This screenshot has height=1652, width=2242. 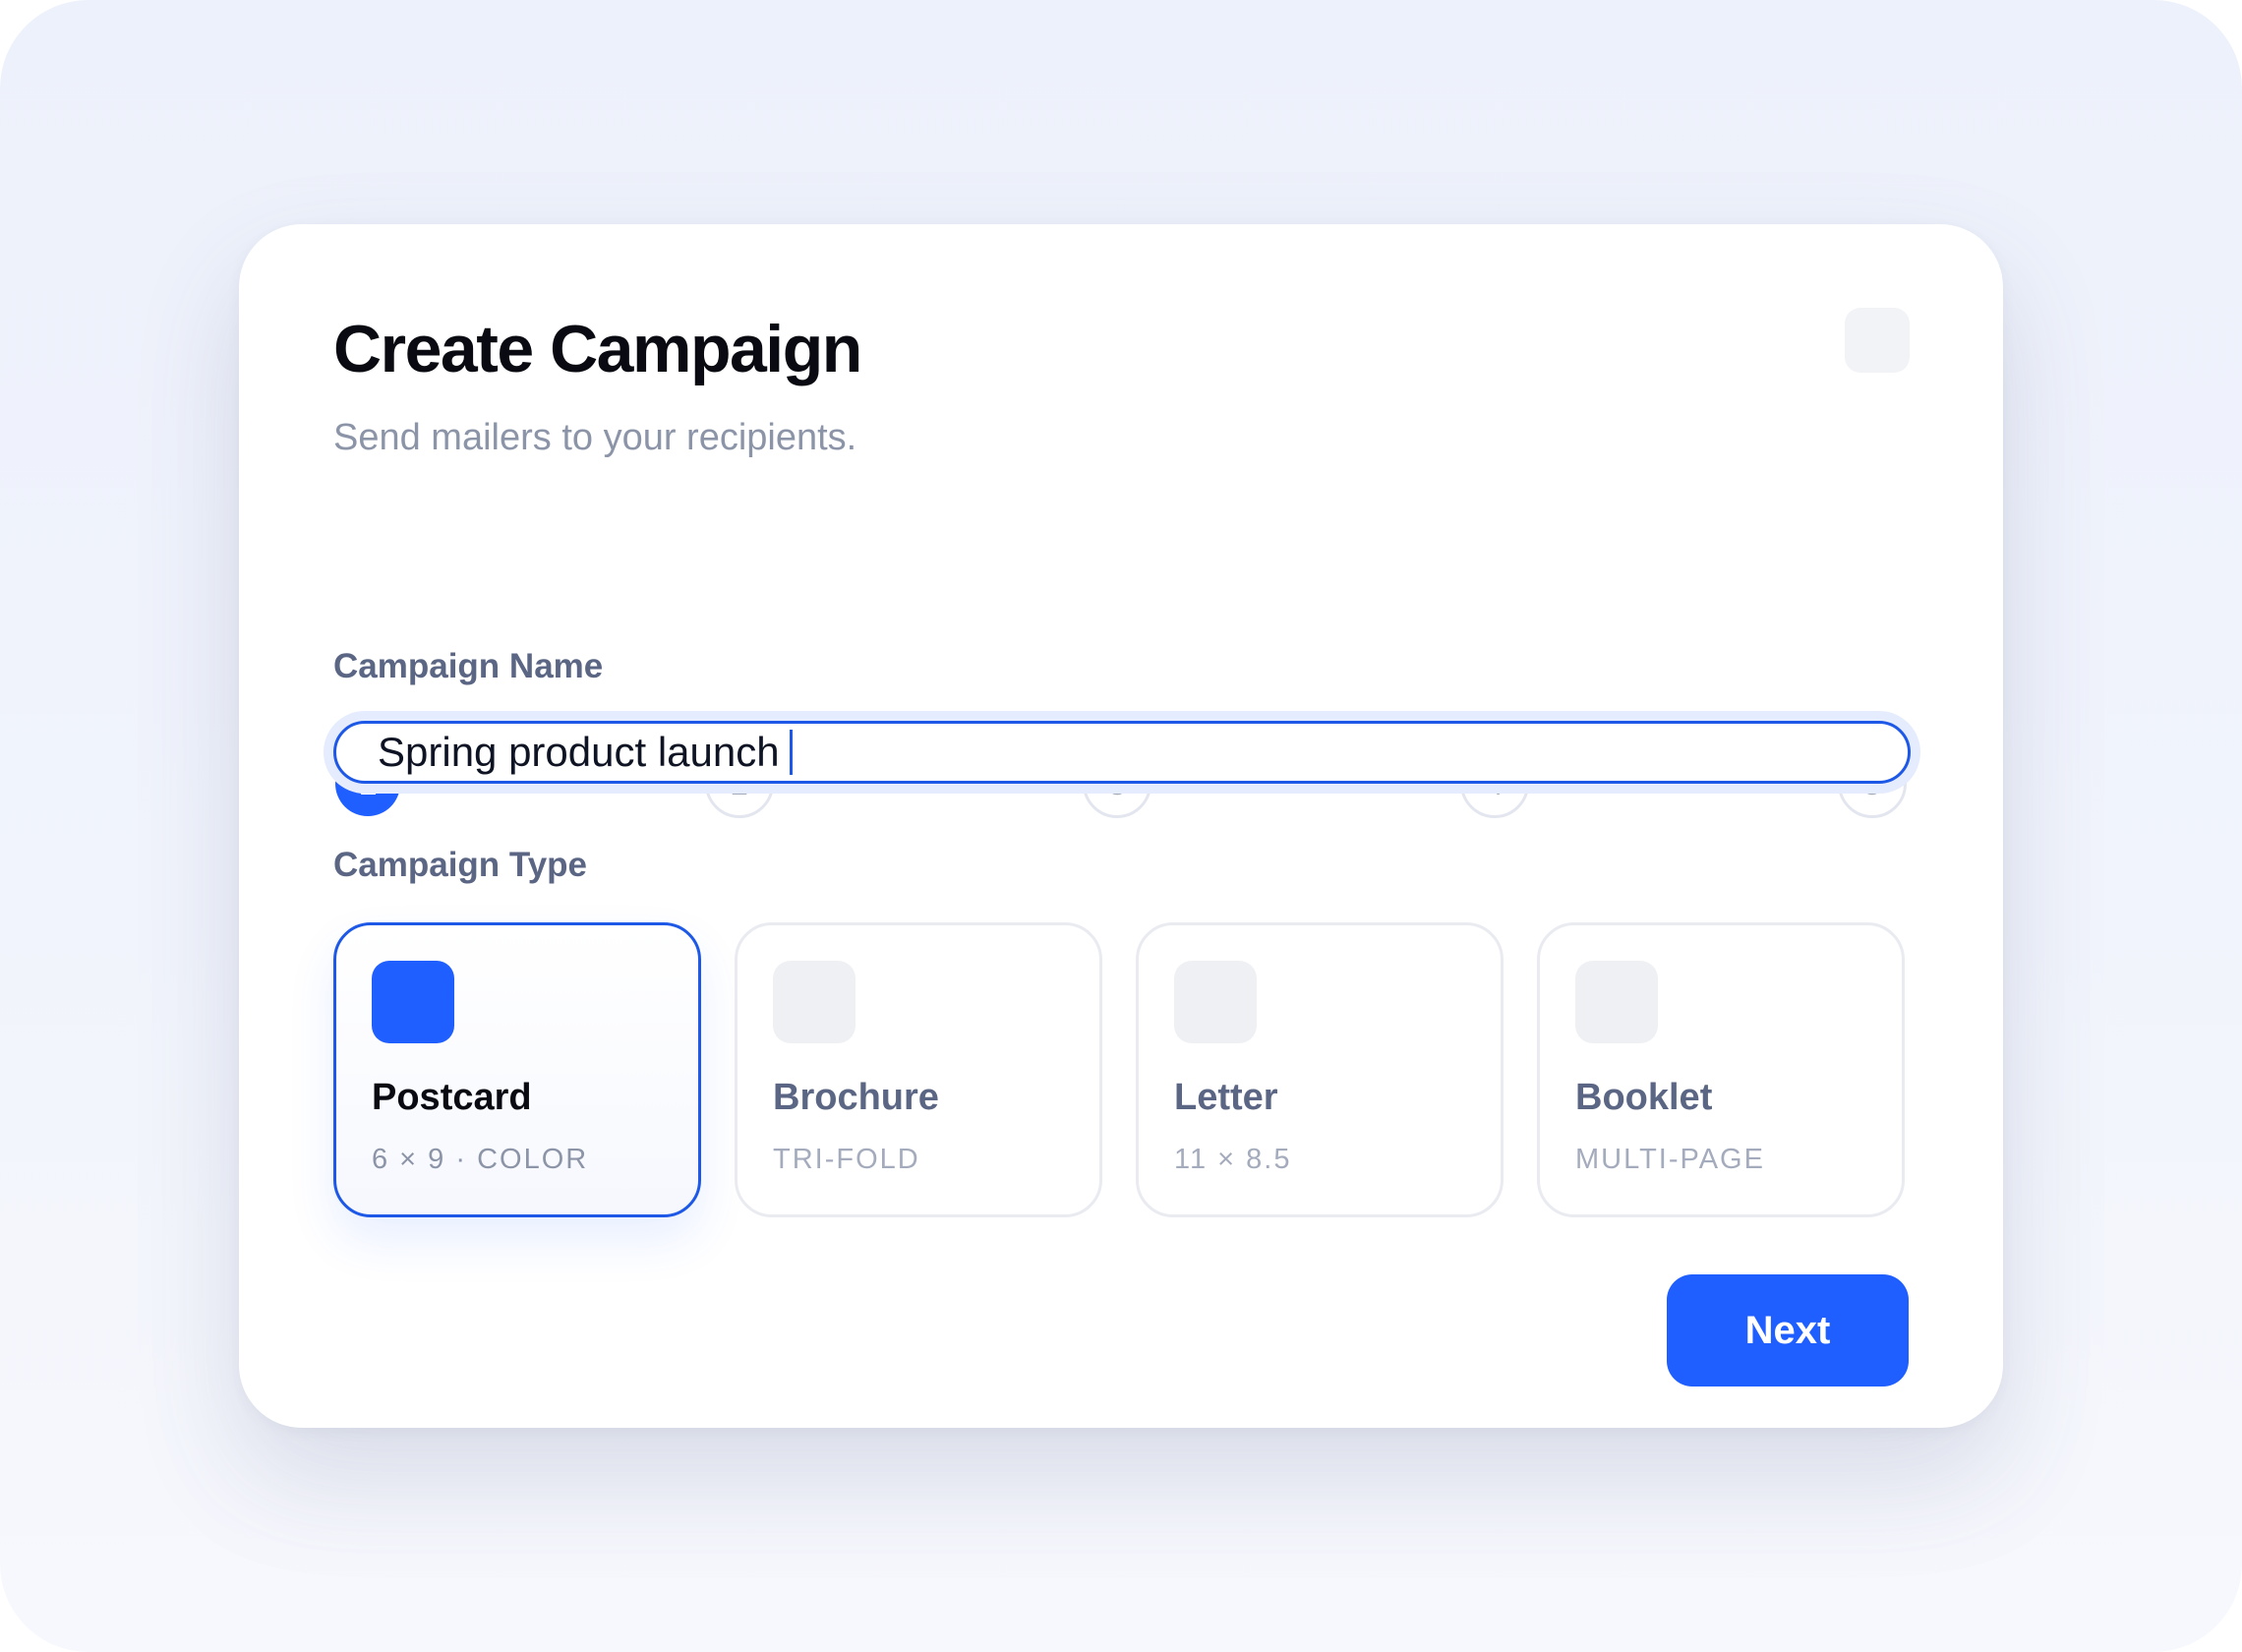 What do you see at coordinates (1877, 340) in the screenshot?
I see `close-button` at bounding box center [1877, 340].